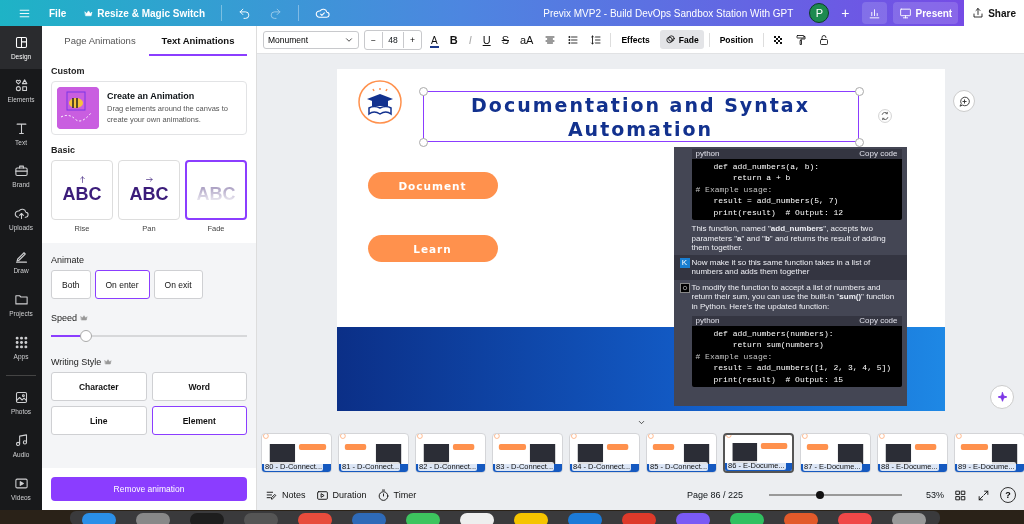 The image size is (1024, 524). Describe the element at coordinates (21, 441) in the screenshot. I see `music-note-icon` at that location.